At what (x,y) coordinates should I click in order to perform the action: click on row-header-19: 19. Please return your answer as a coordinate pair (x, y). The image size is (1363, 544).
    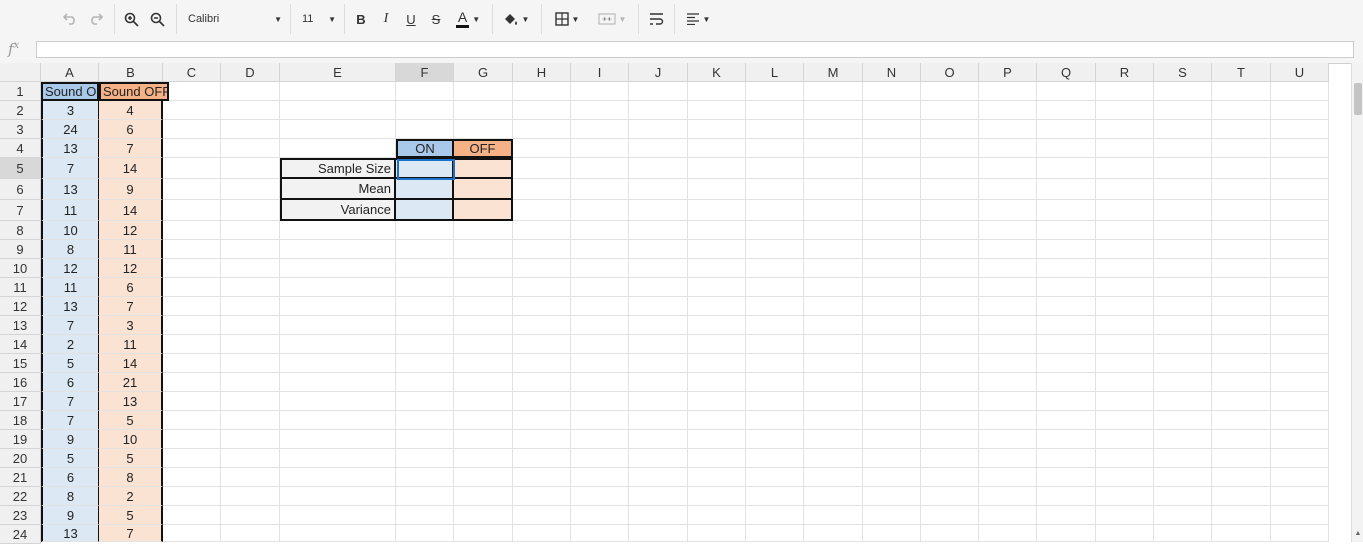
    Looking at the image, I should click on (20, 439).